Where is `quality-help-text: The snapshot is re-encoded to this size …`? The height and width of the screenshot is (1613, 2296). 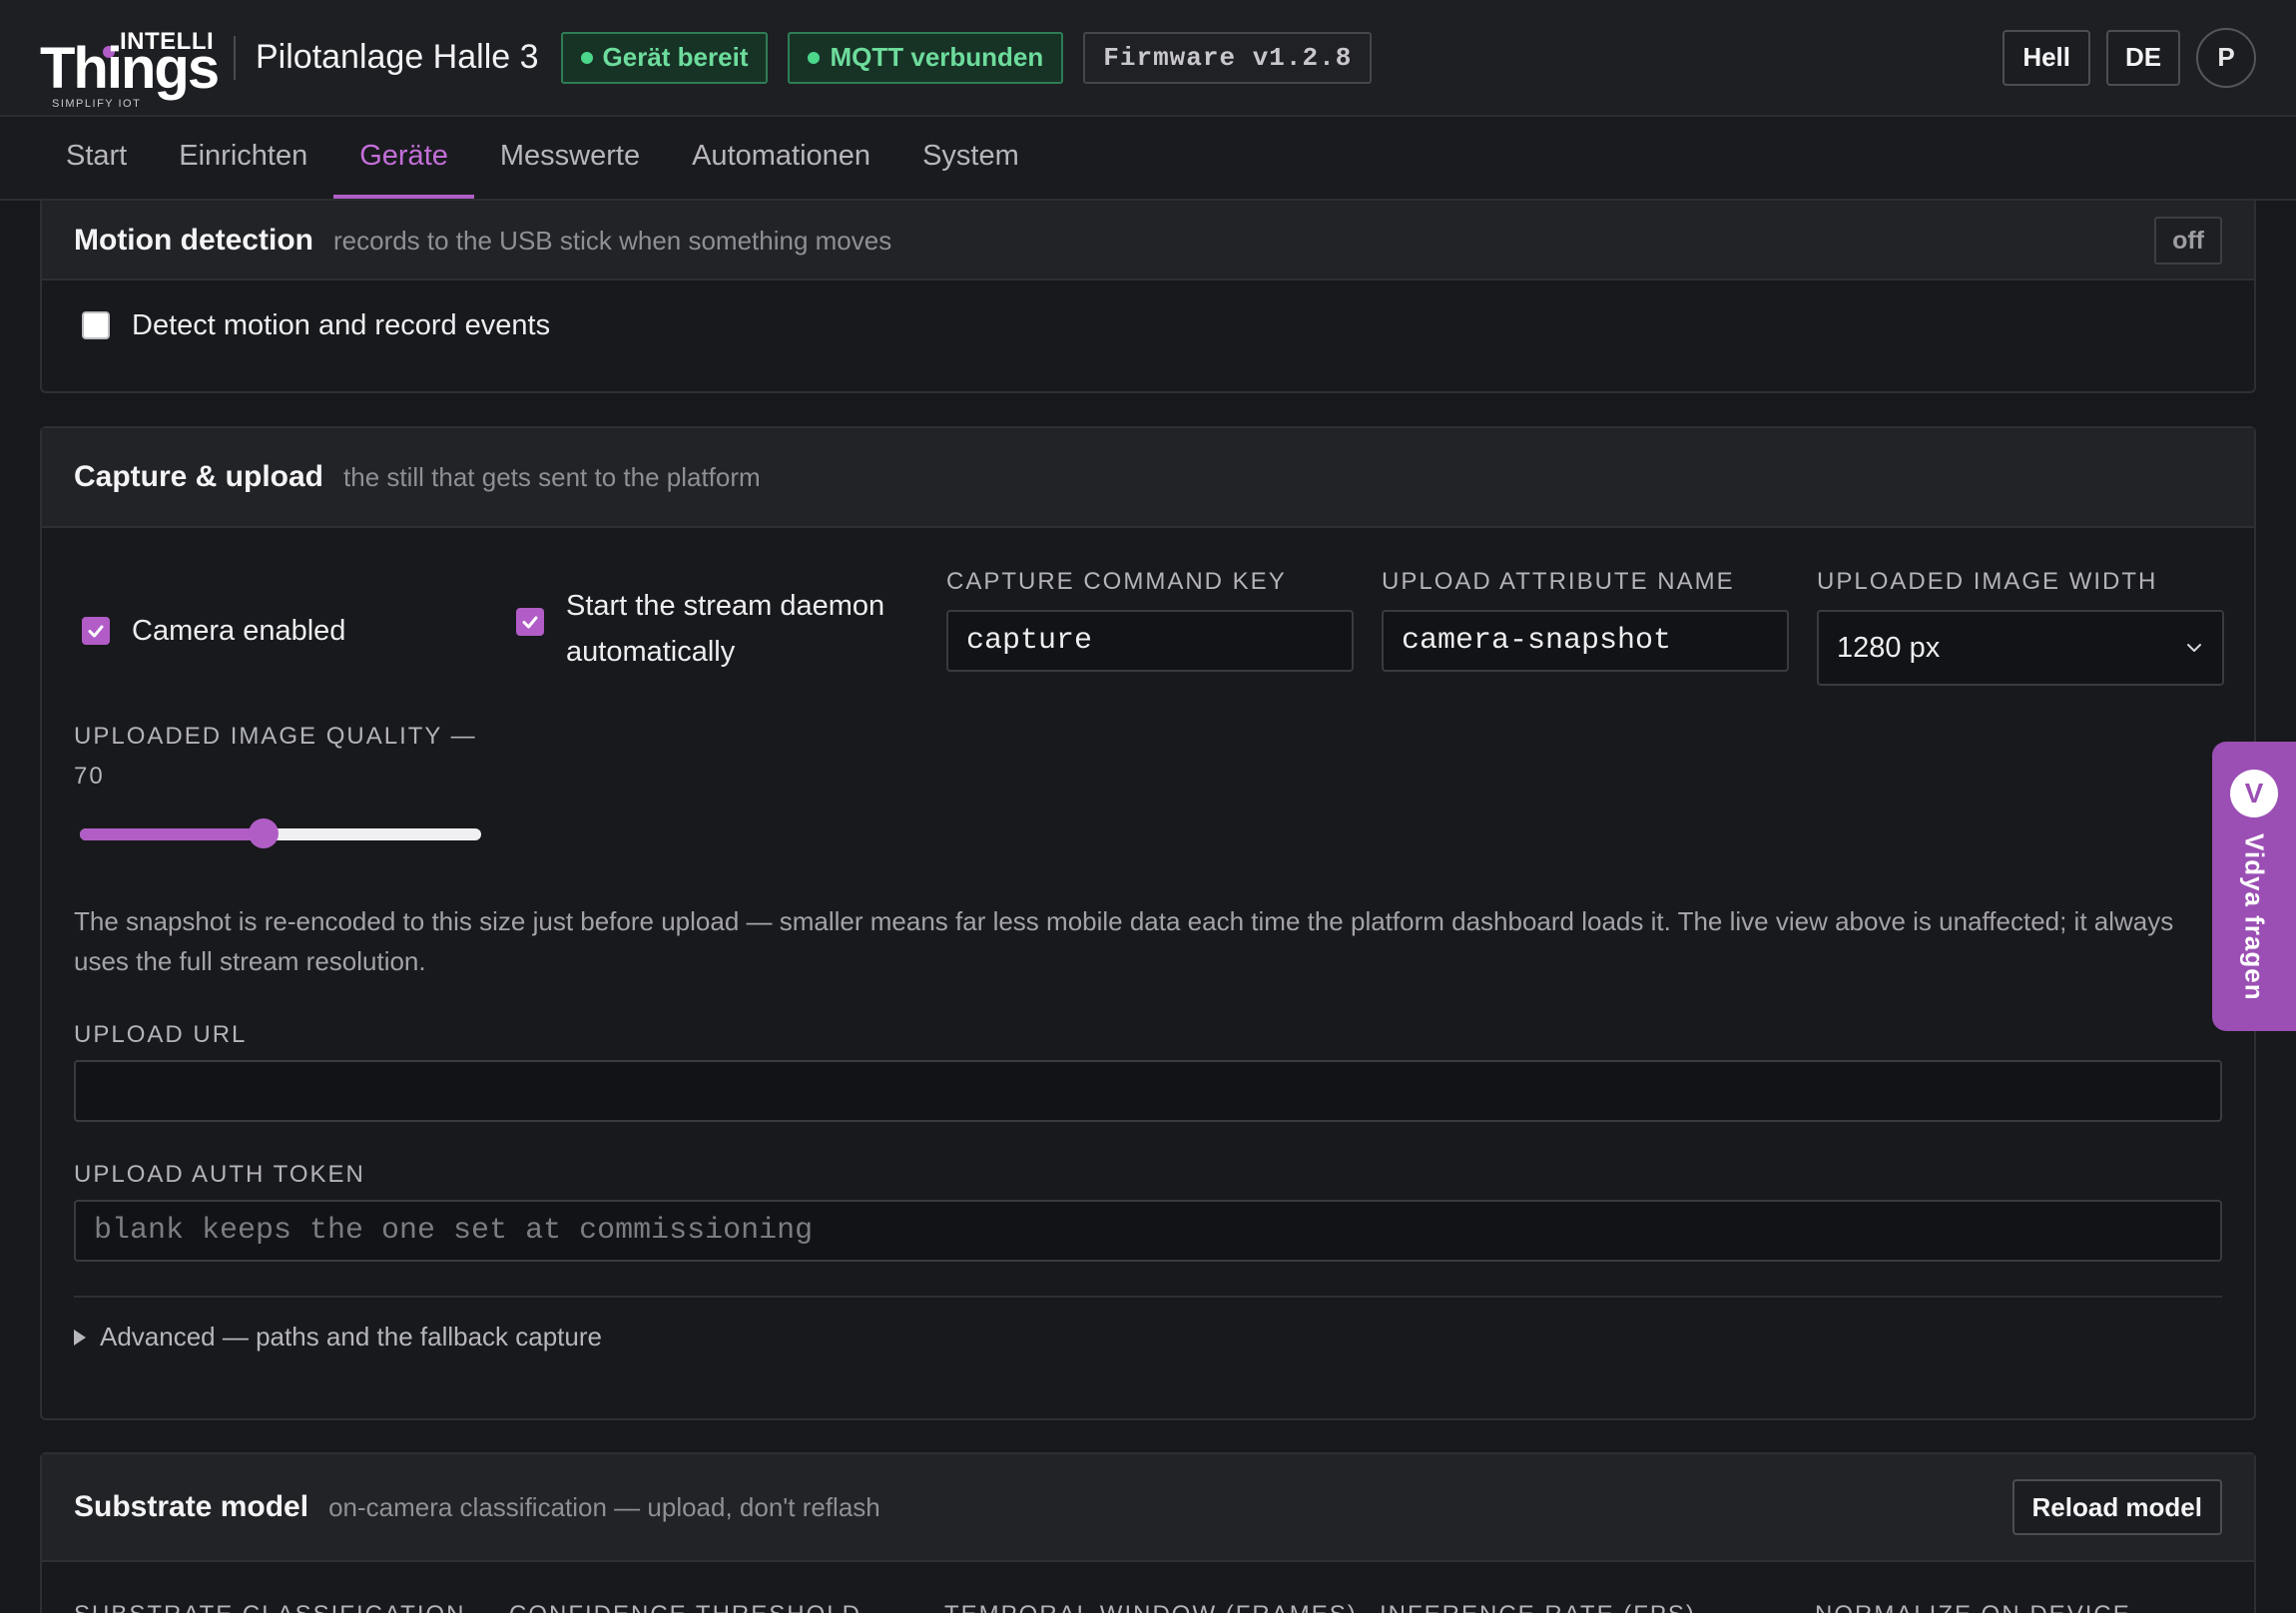 quality-help-text: The snapshot is re-encoded to this size … is located at coordinates (1124, 941).